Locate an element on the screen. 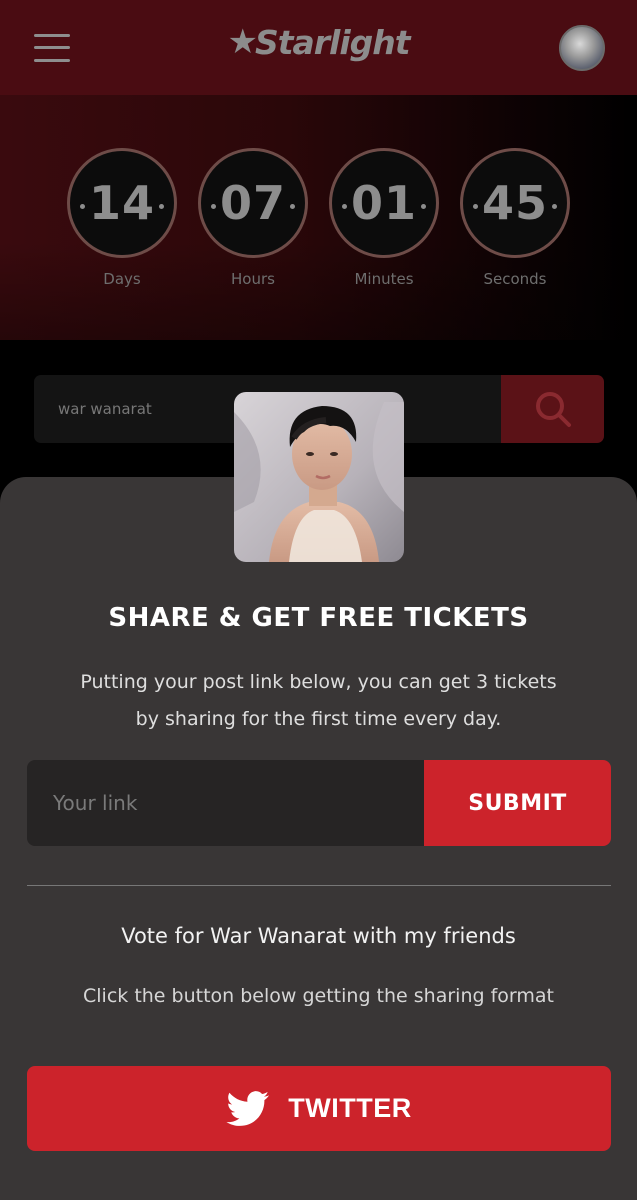 The image size is (637, 1200). description-line-2: by sharing for the first time every day. is located at coordinates (318, 719).